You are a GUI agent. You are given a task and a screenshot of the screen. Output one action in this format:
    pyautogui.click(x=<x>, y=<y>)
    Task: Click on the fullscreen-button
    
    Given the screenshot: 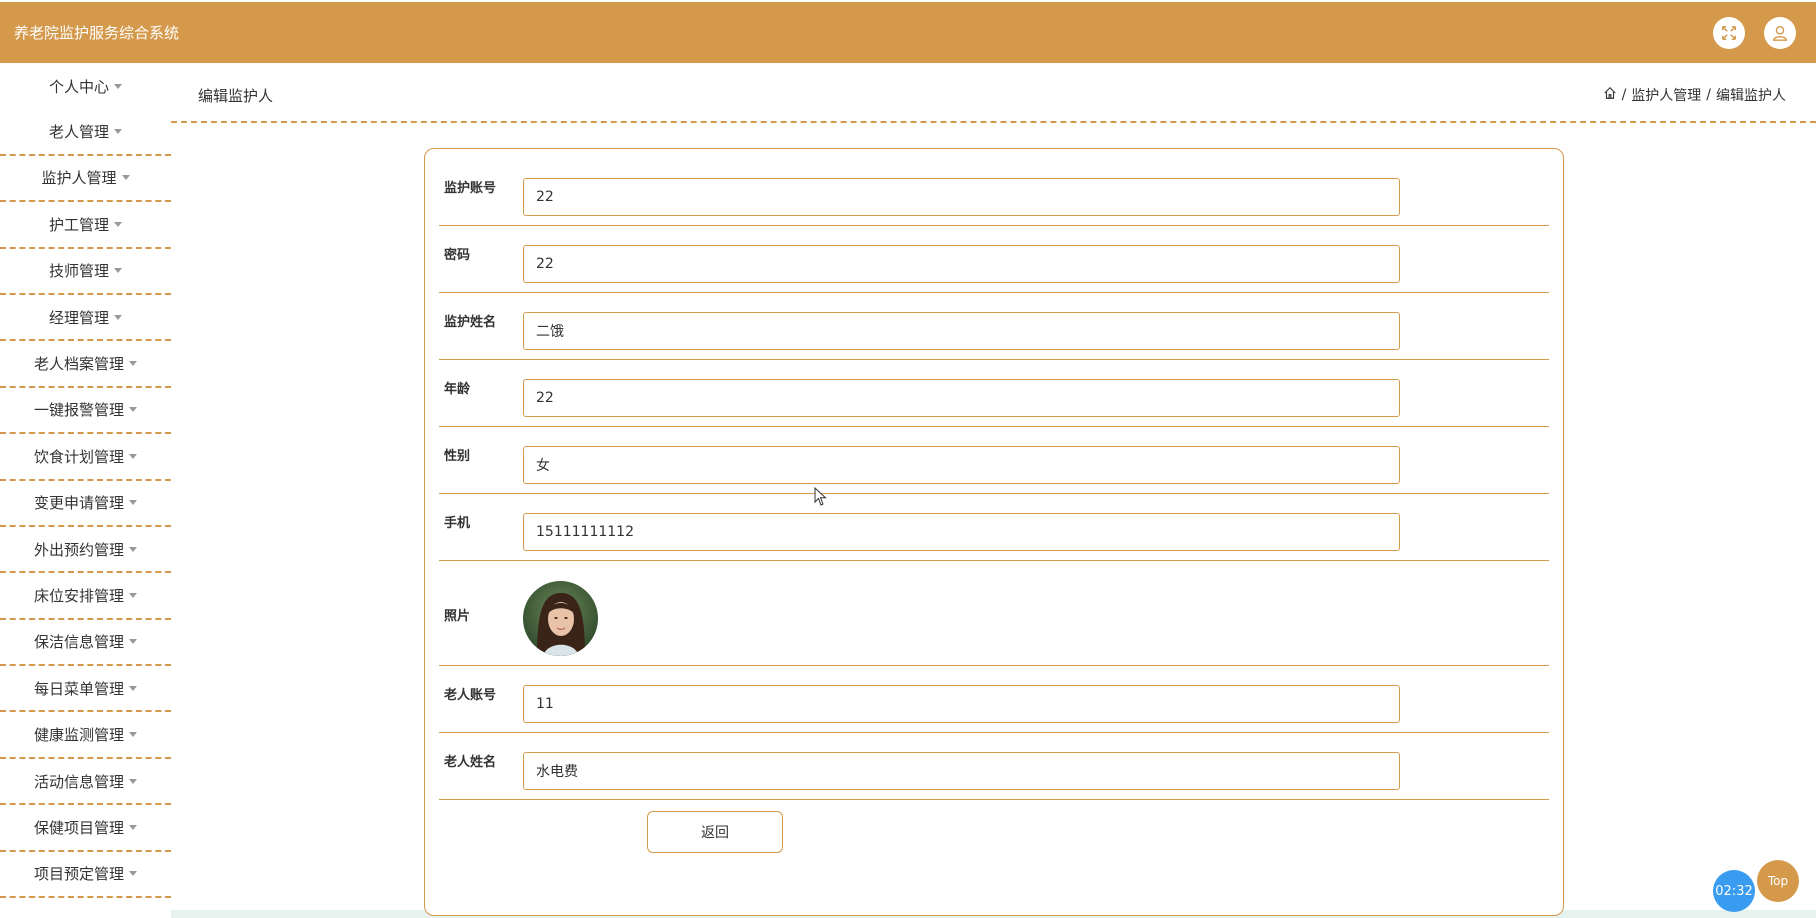 What is the action you would take?
    pyautogui.click(x=1729, y=33)
    